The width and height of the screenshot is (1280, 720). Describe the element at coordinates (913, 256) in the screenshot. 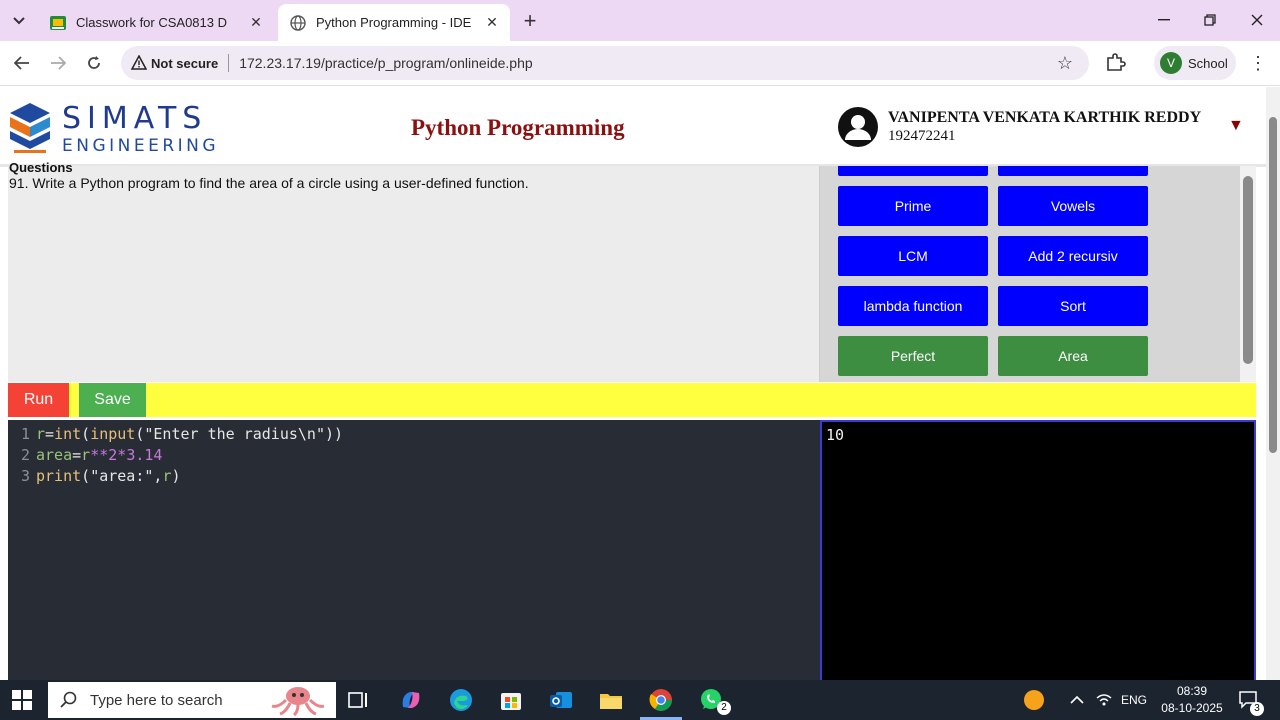

I see `program-button-lcm: LCM` at that location.